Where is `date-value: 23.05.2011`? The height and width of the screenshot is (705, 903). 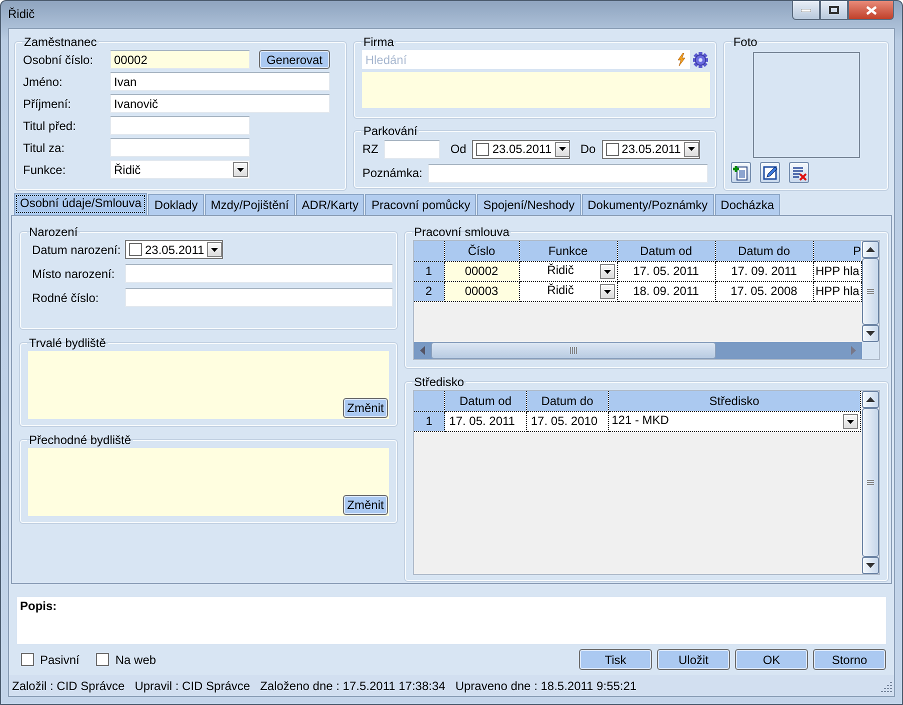
date-value: 23.05.2011 is located at coordinates (522, 149).